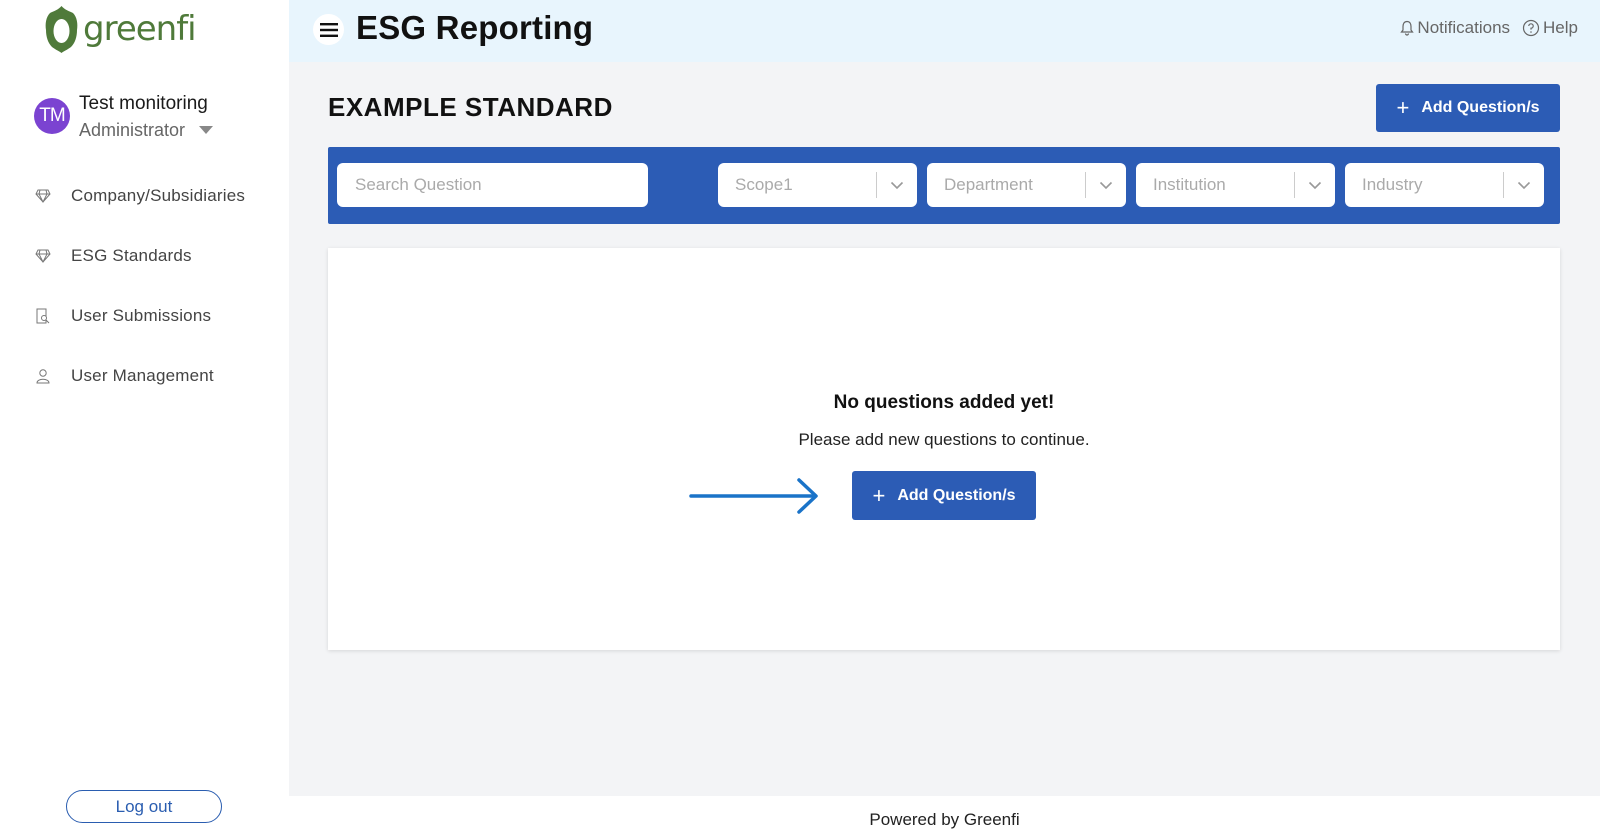 This screenshot has height=839, width=1600. I want to click on sidebar-item-company-subsidiaries: Company/Subsidiaries, so click(139, 196).